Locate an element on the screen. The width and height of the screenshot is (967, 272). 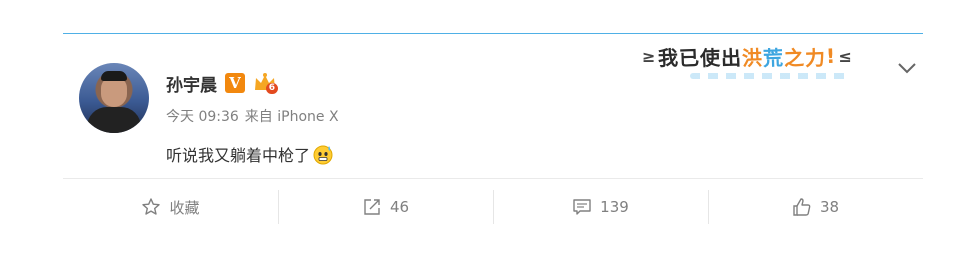
banner-sticker: ≥ 我 已 使 出 洪 荒 之 力 ! ≤ is located at coordinates (775, 56).